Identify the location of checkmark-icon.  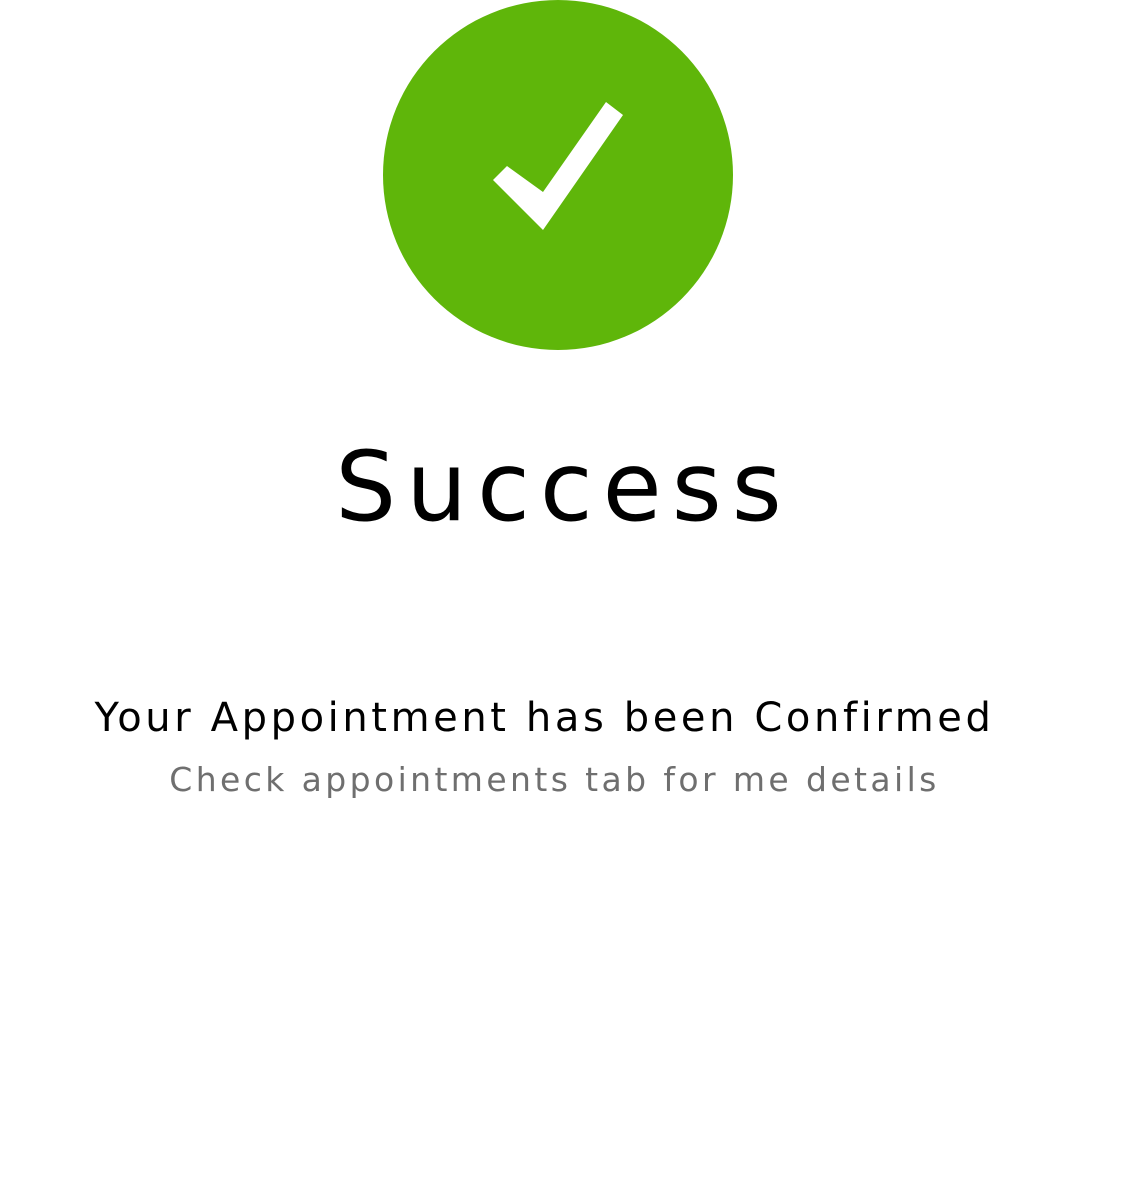
(558, 166).